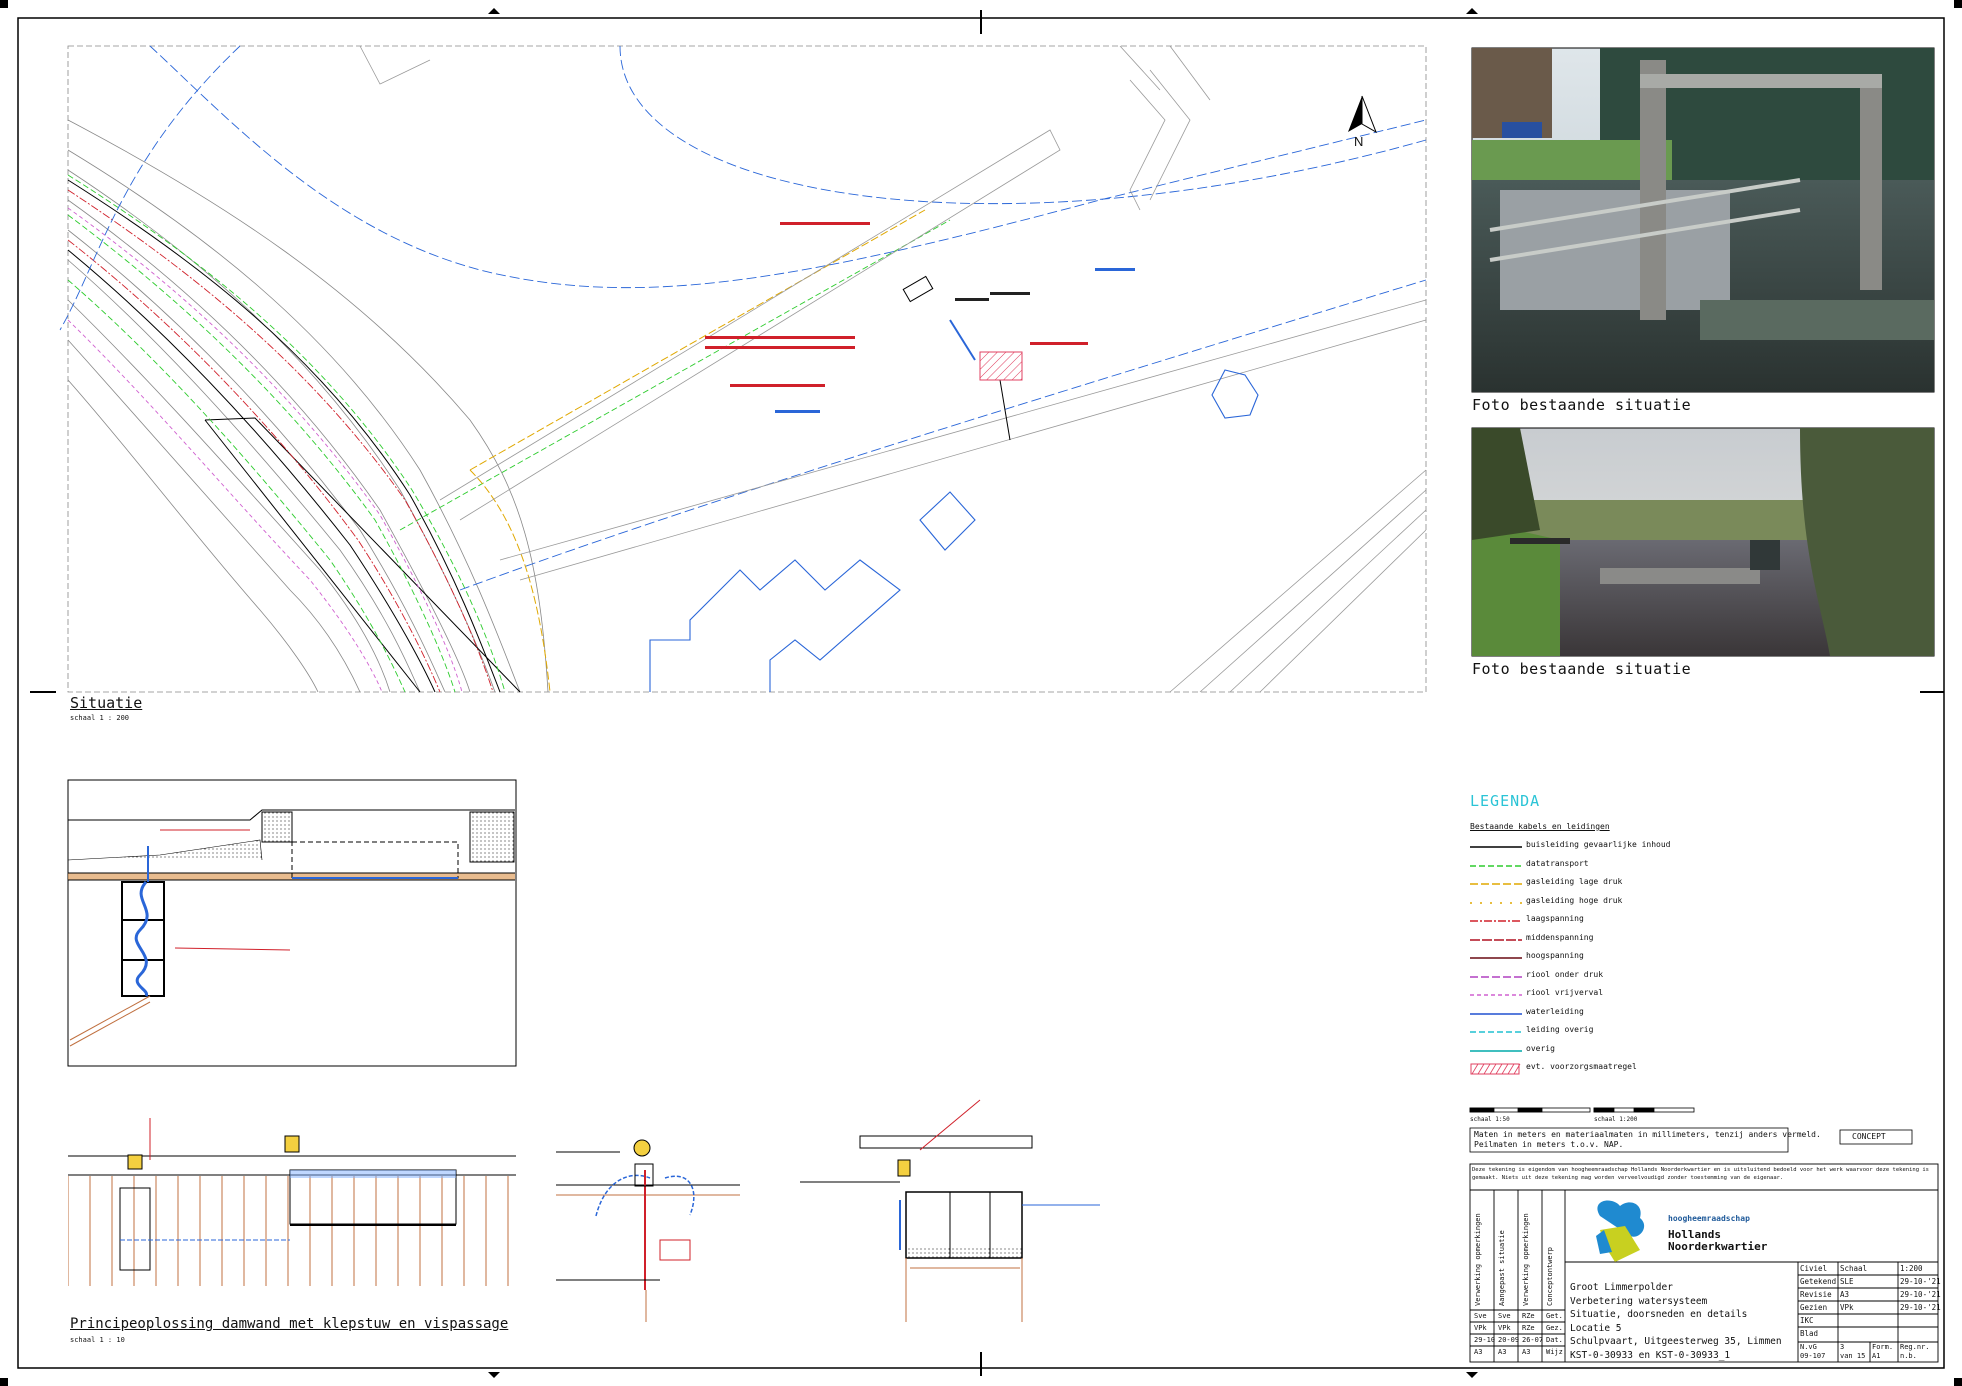 The height and width of the screenshot is (1386, 1962). Describe the element at coordinates (1620, 1051) in the screenshot. I see `legend-item: overig` at that location.